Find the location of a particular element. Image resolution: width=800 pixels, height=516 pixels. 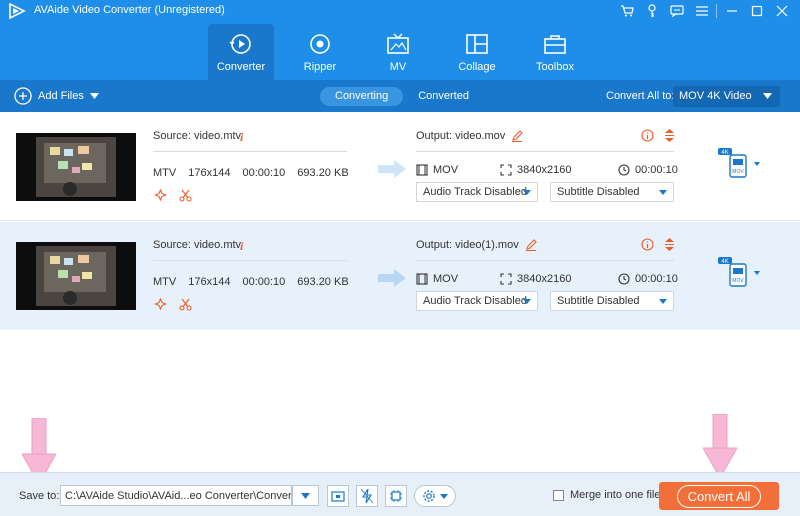

title-bar: AVAide Video Converter (Unregistered) is located at coordinates (400, 11).